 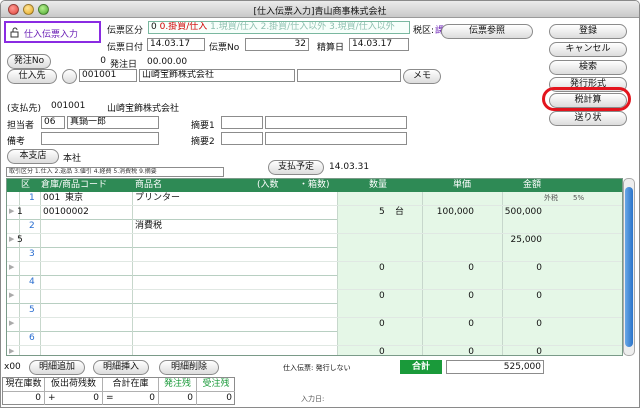 What do you see at coordinates (57, 367) in the screenshot?
I see `meisai-tsuika-button: 明細追加` at bounding box center [57, 367].